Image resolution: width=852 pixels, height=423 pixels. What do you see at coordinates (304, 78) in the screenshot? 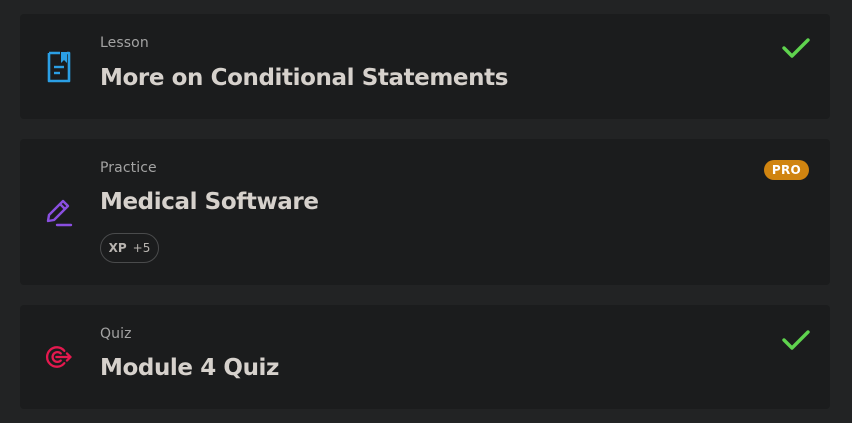
I see `item-title: More on Conditional Statements` at bounding box center [304, 78].